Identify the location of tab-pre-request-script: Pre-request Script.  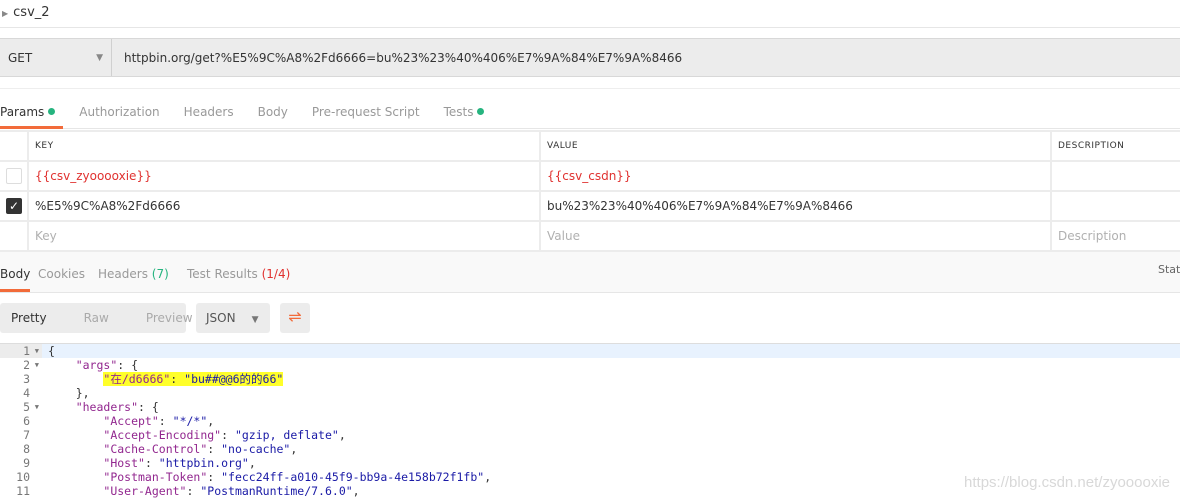
(370, 109).